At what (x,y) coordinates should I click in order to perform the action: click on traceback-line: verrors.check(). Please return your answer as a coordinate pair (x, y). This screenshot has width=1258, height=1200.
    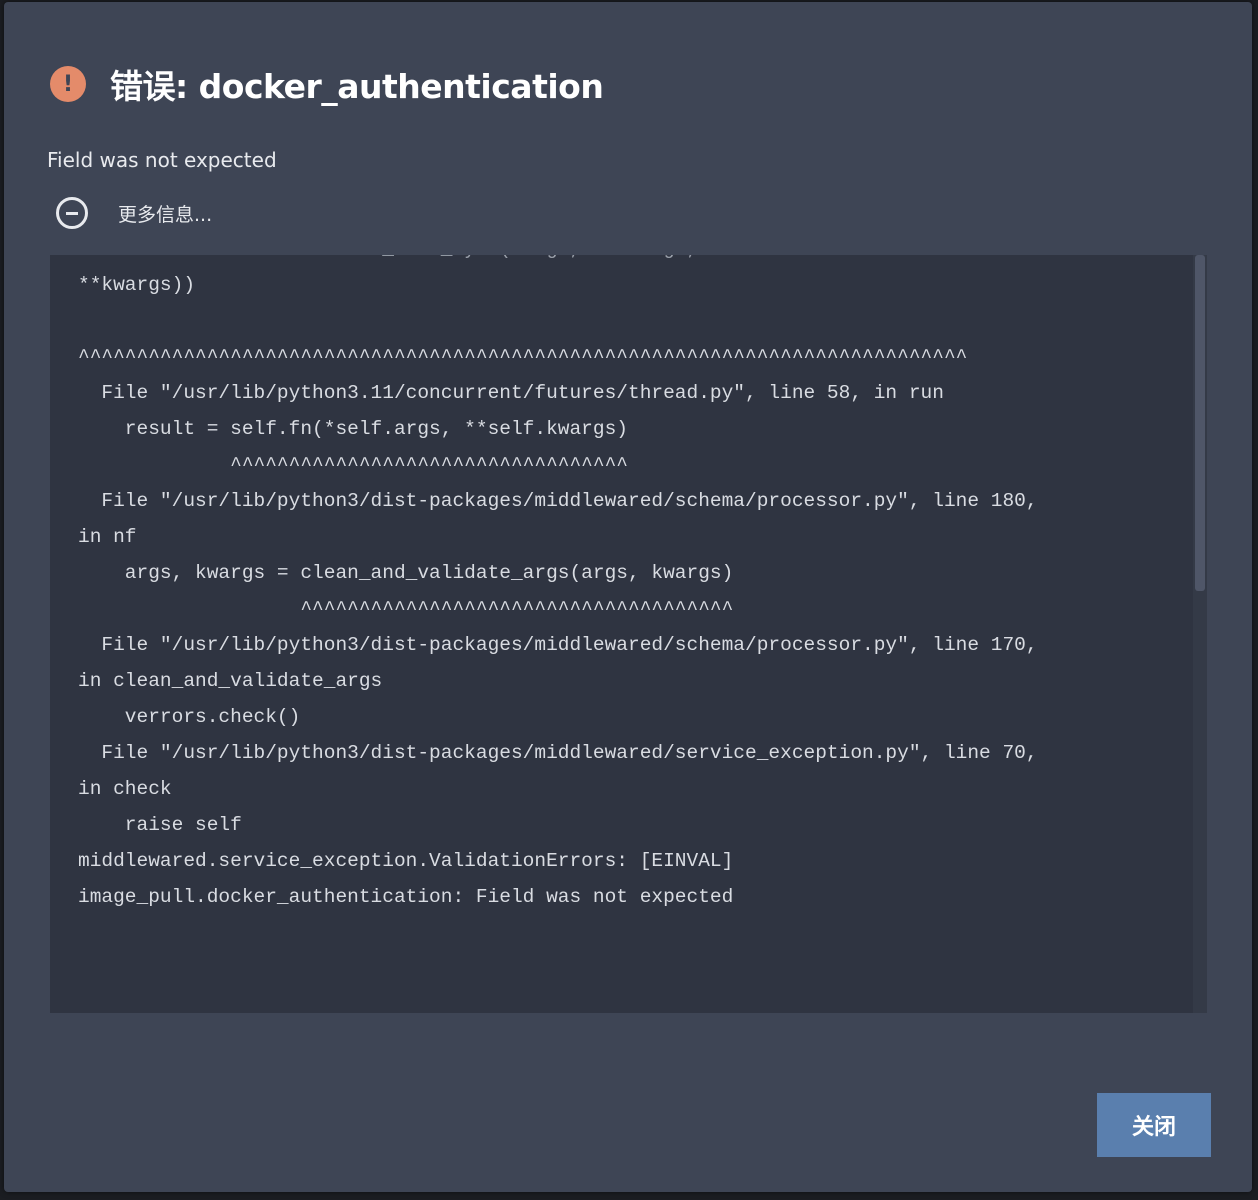
    Looking at the image, I should click on (212, 717).